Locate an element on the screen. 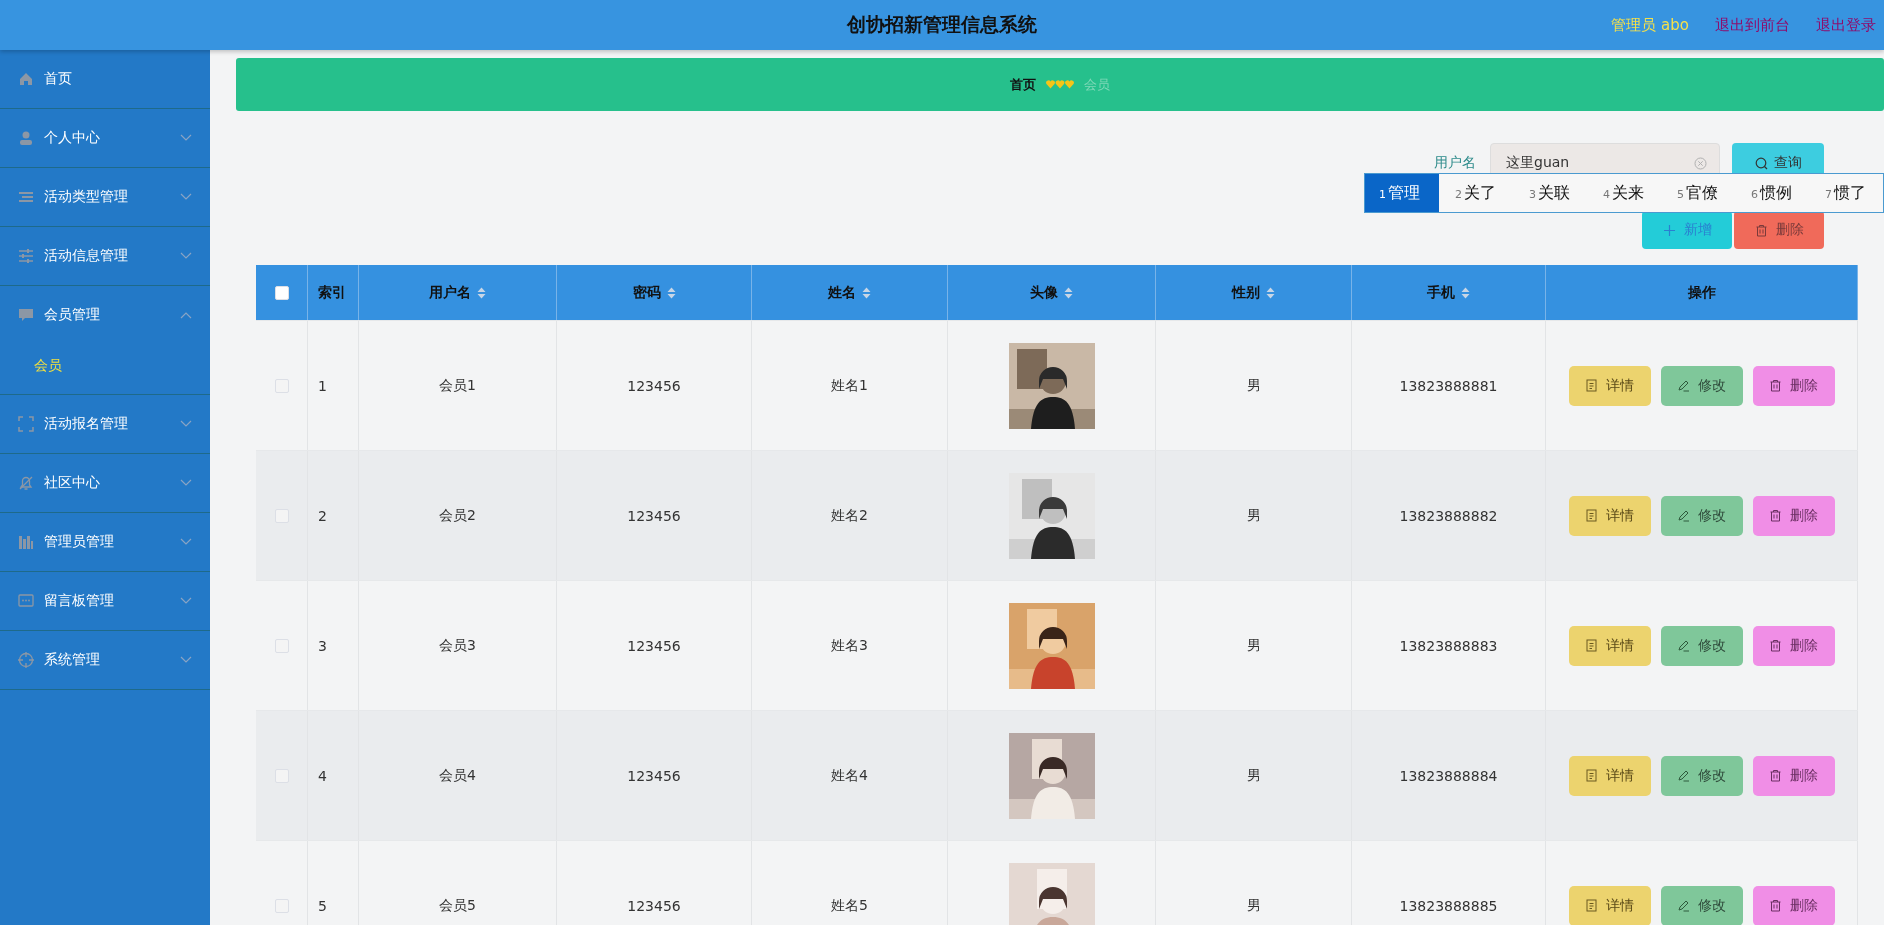 The height and width of the screenshot is (925, 1884). sidebar-item: 个人中心 is located at coordinates (105, 138).